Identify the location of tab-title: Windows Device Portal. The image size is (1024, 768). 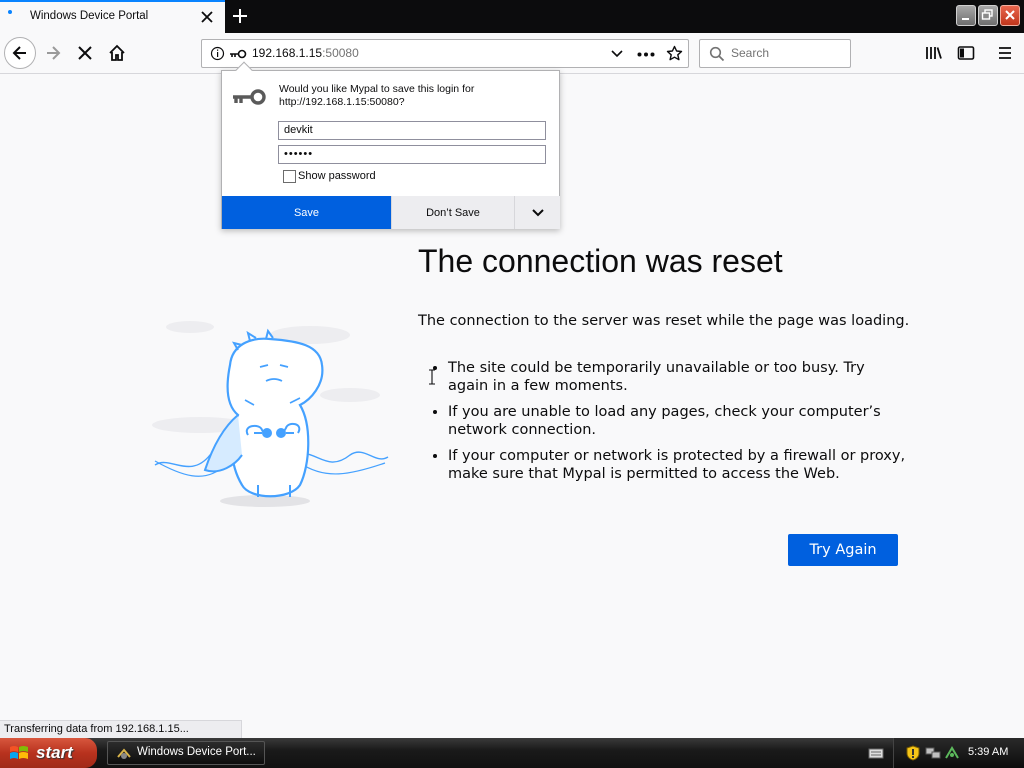
(89, 16).